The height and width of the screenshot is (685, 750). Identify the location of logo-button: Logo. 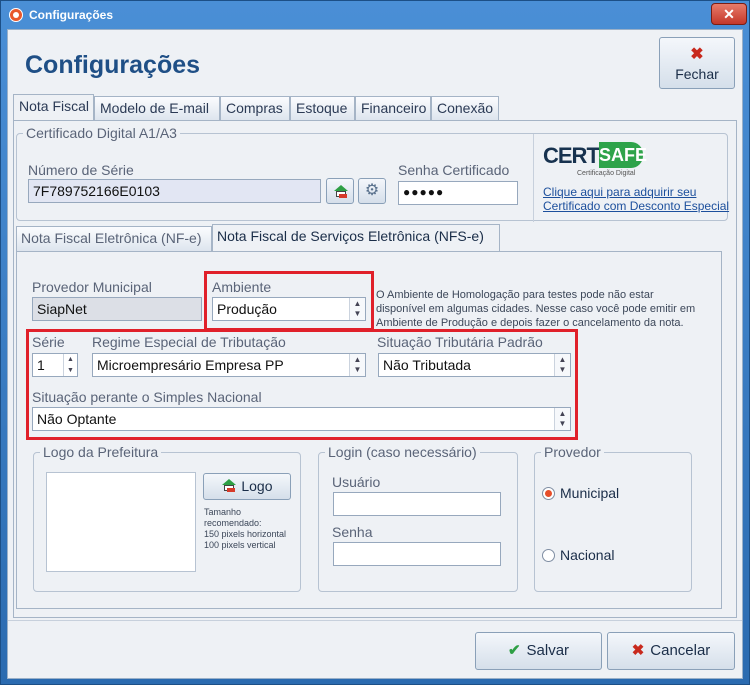
(247, 486).